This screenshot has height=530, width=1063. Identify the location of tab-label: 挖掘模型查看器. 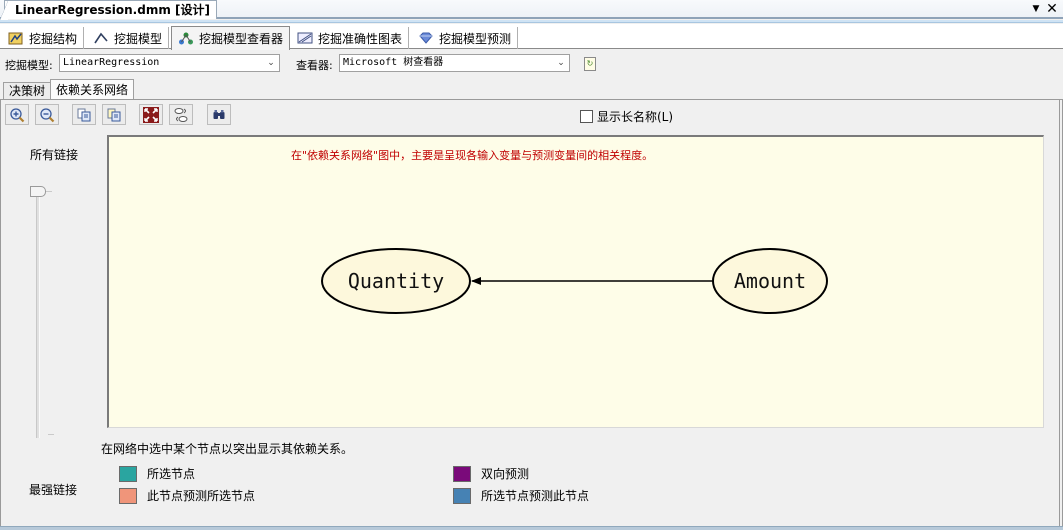
(241, 39).